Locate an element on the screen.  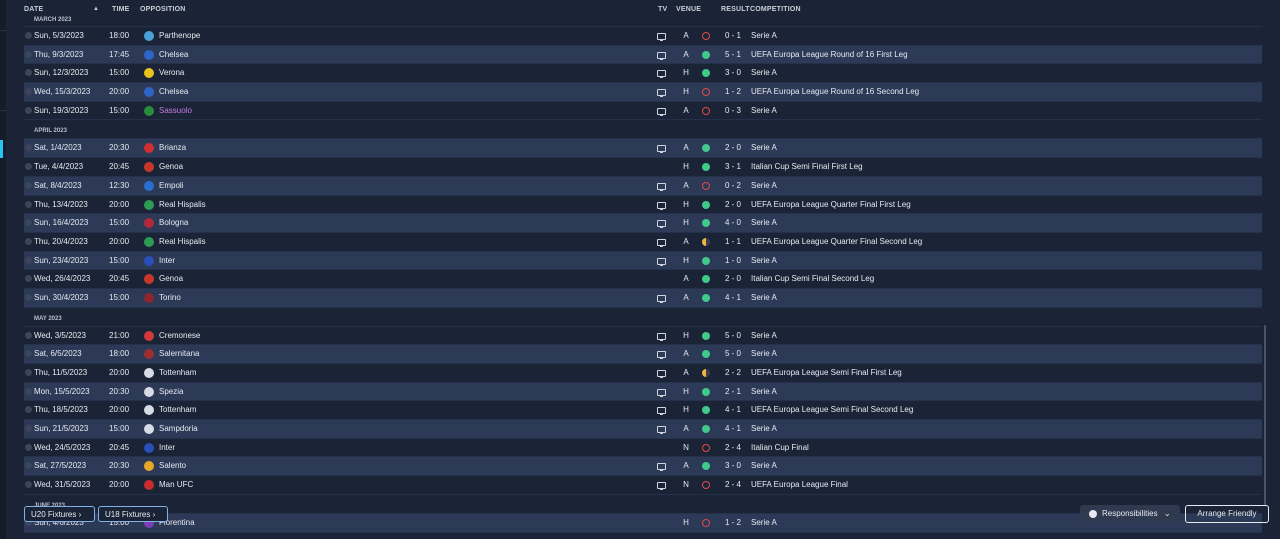
opposition-link: Brianza is located at coordinates (172, 148).